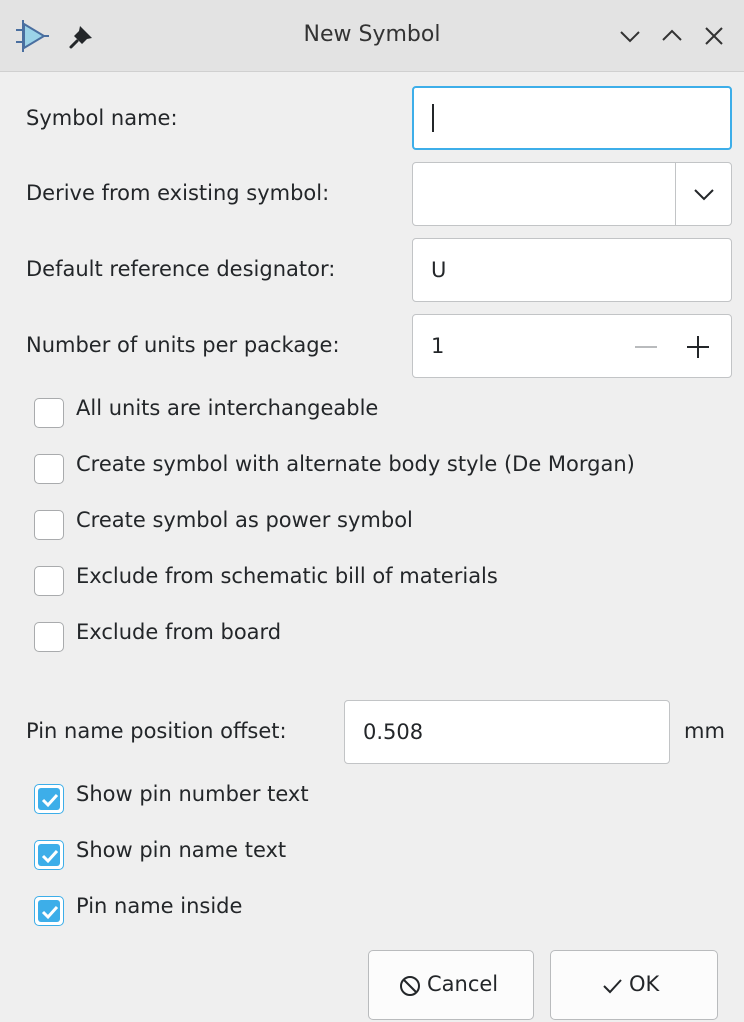 The width and height of the screenshot is (744, 1022). I want to click on reference-designator-input: U, so click(572, 270).